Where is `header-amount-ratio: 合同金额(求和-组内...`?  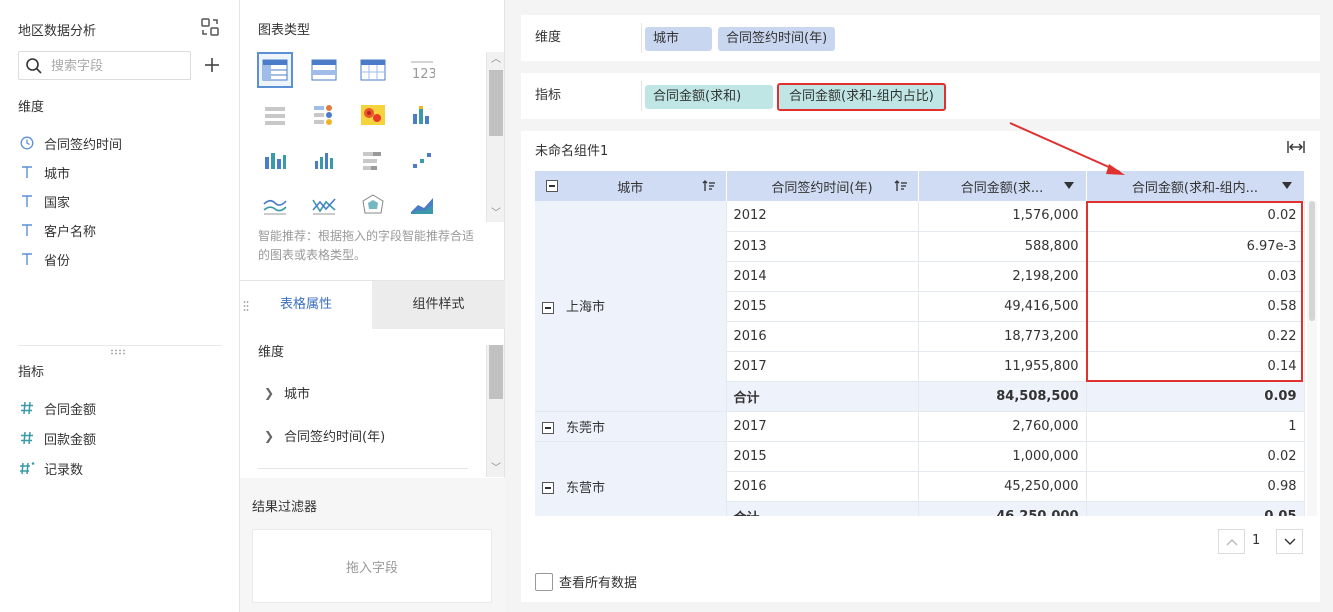
header-amount-ratio: 合同金额(求和-组内... is located at coordinates (1195, 186).